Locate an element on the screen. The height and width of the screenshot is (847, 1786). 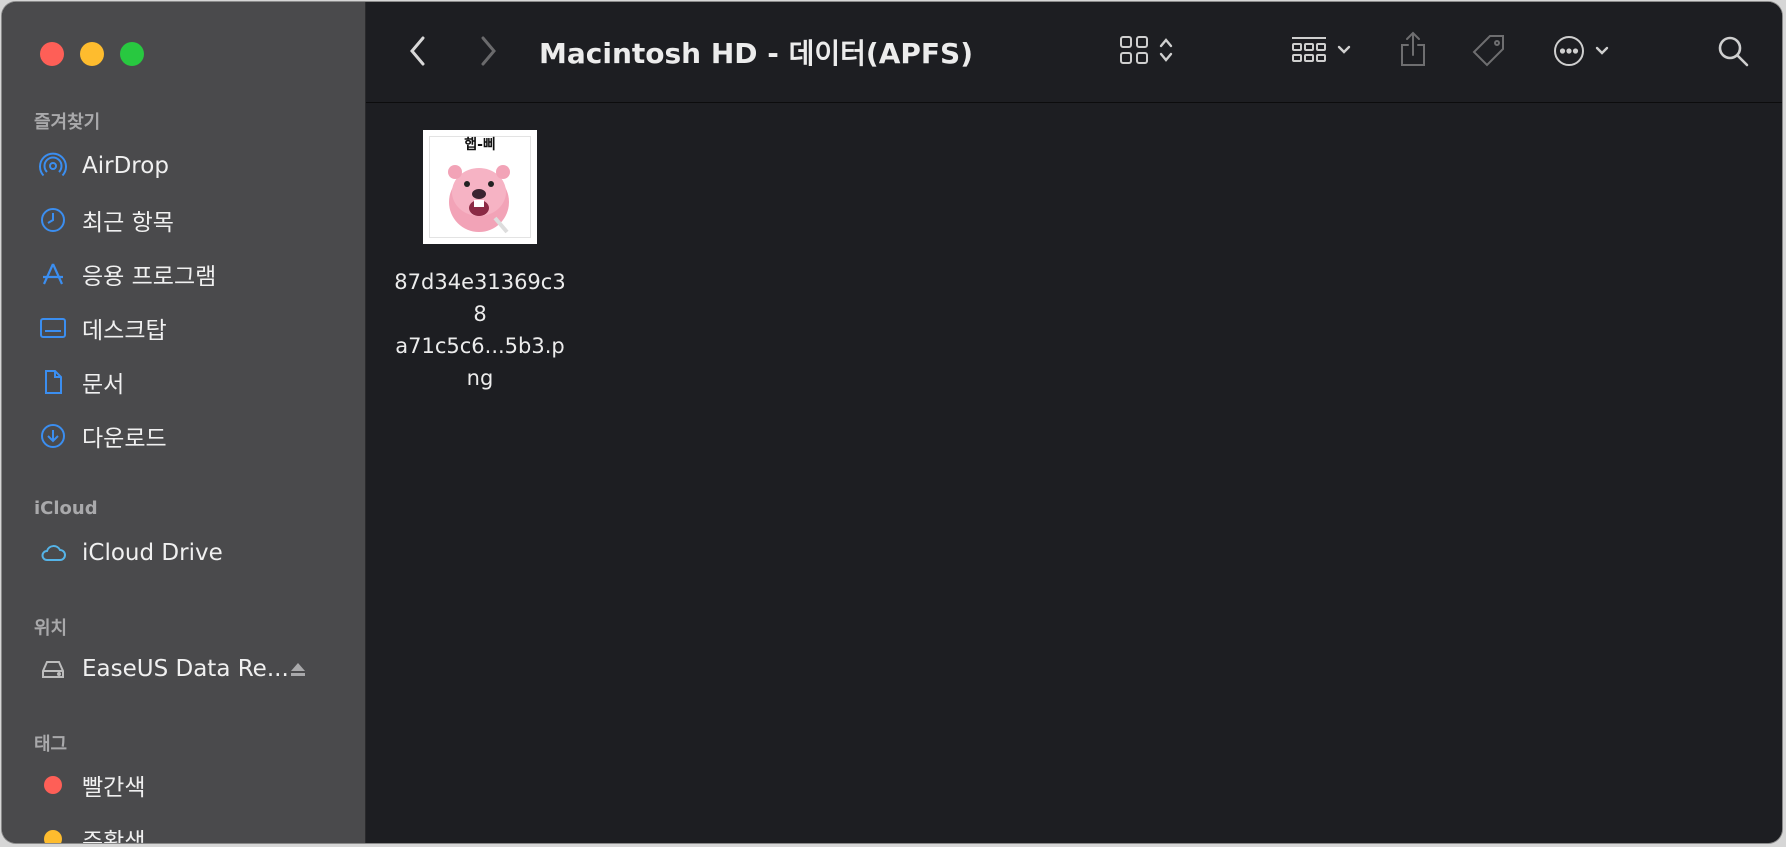
download-icon is located at coordinates (53, 436).